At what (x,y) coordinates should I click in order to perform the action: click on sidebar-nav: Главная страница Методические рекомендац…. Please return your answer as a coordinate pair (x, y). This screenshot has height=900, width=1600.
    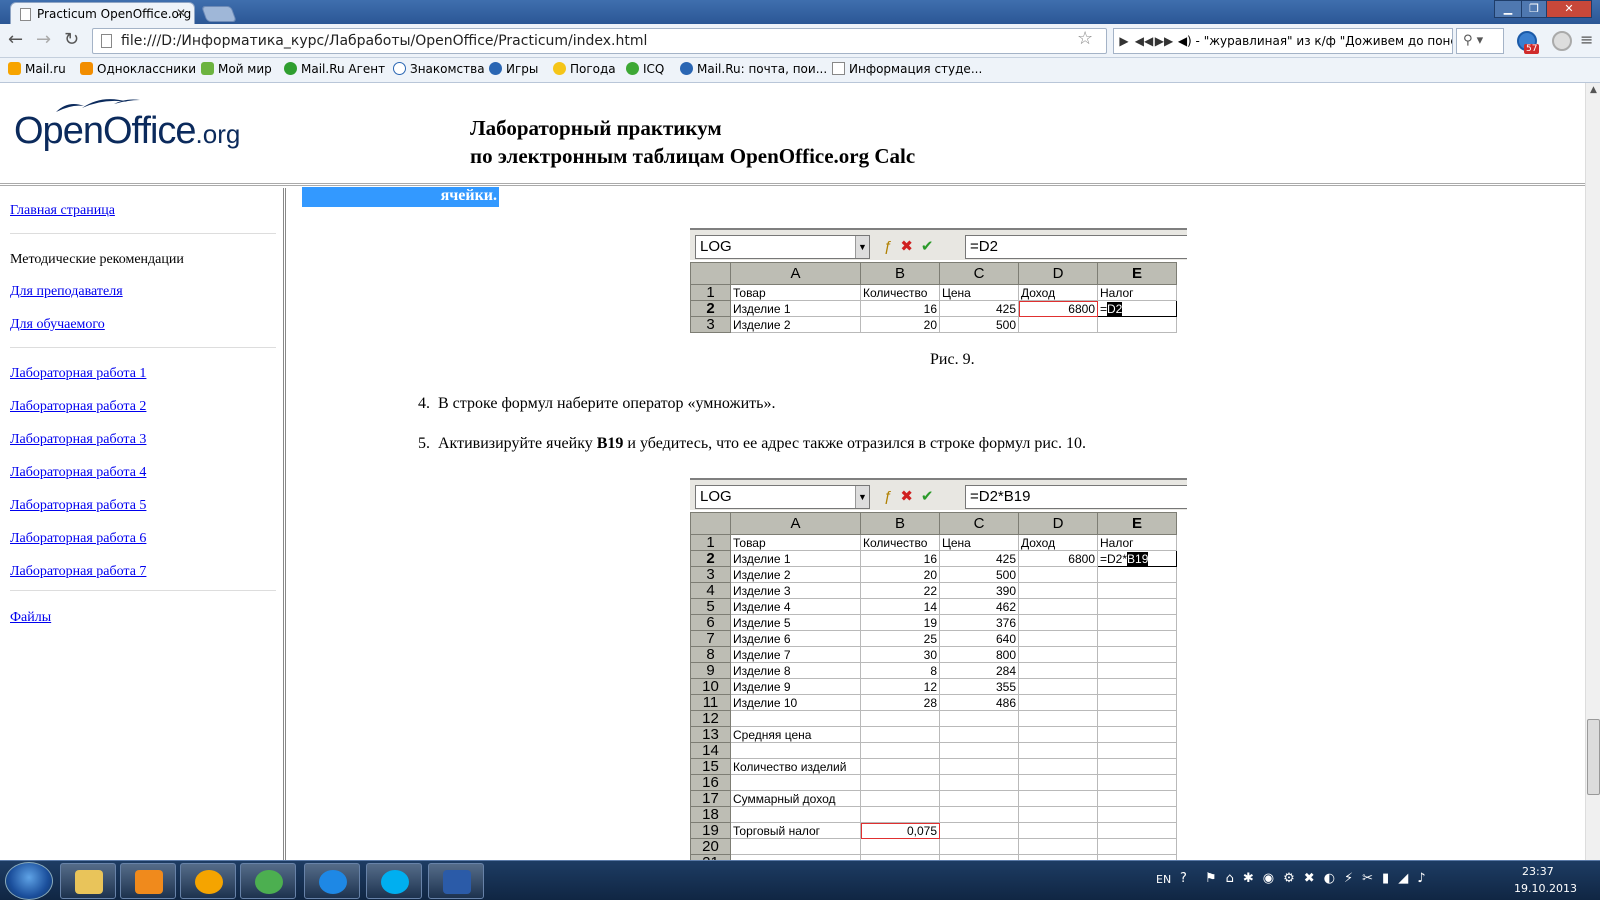
    Looking at the image, I should click on (143, 524).